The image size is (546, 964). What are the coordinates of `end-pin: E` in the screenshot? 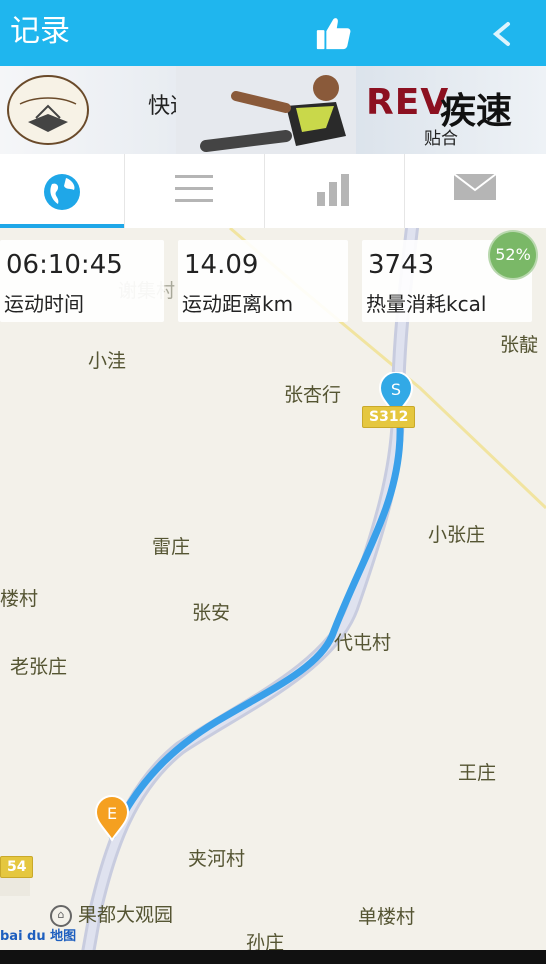 It's located at (112, 818).